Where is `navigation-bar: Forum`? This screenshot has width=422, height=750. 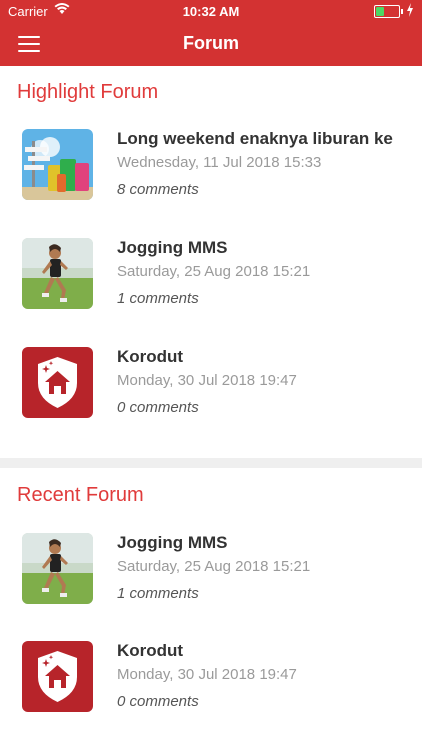
navigation-bar: Forum is located at coordinates (211, 44).